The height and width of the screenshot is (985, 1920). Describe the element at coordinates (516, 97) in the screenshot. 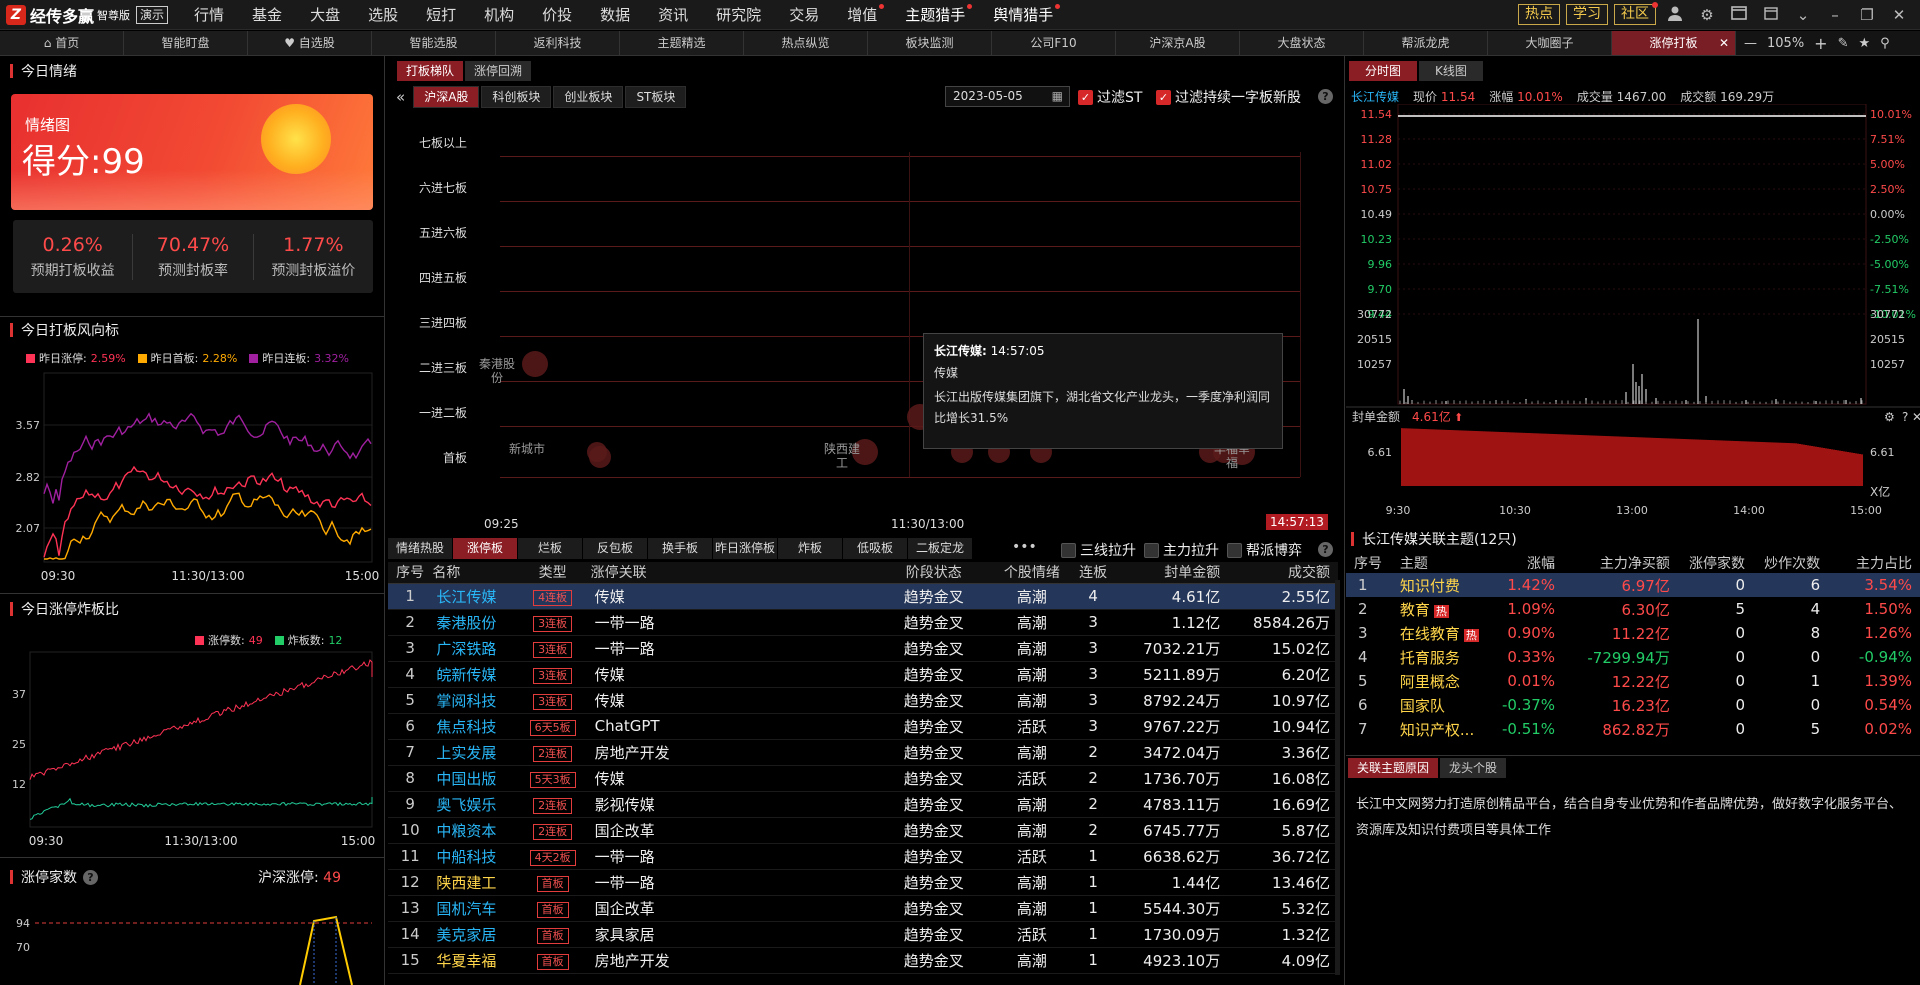

I see `board-tab: 科创板块` at that location.